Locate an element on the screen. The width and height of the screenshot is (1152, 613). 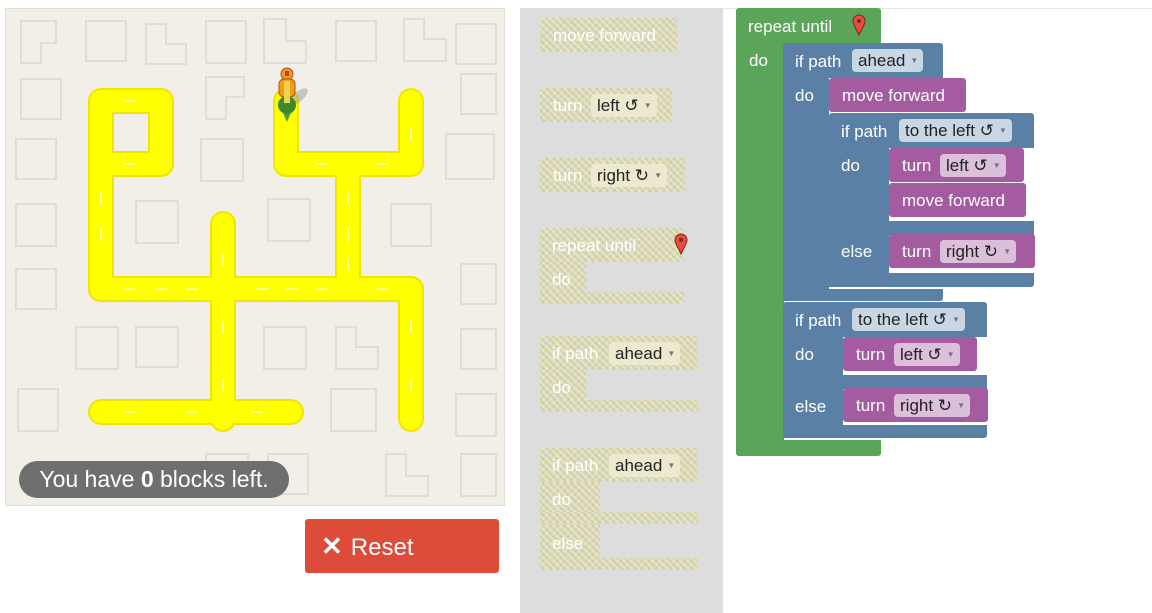
blocks-left-counter: You have 0 blocks left. is located at coordinates (154, 479).